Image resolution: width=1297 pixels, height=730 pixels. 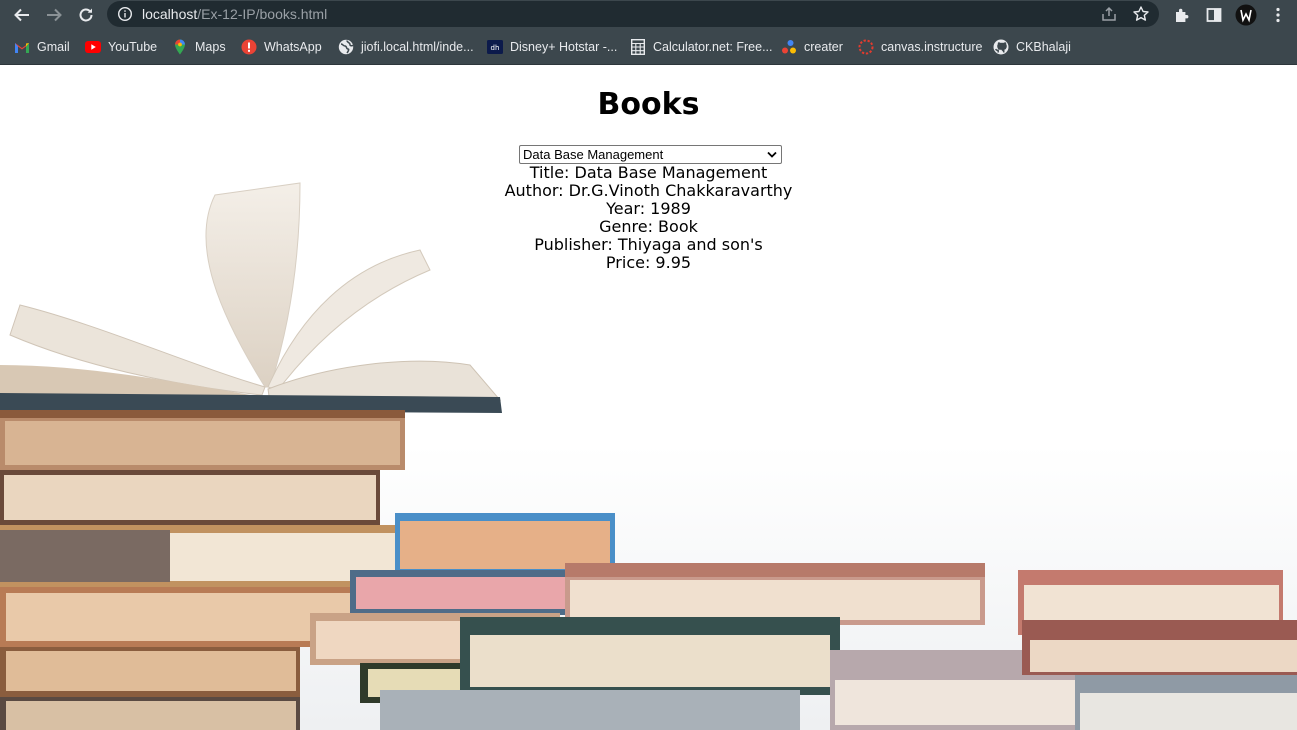 I want to click on reload-icon, so click(x=86, y=15).